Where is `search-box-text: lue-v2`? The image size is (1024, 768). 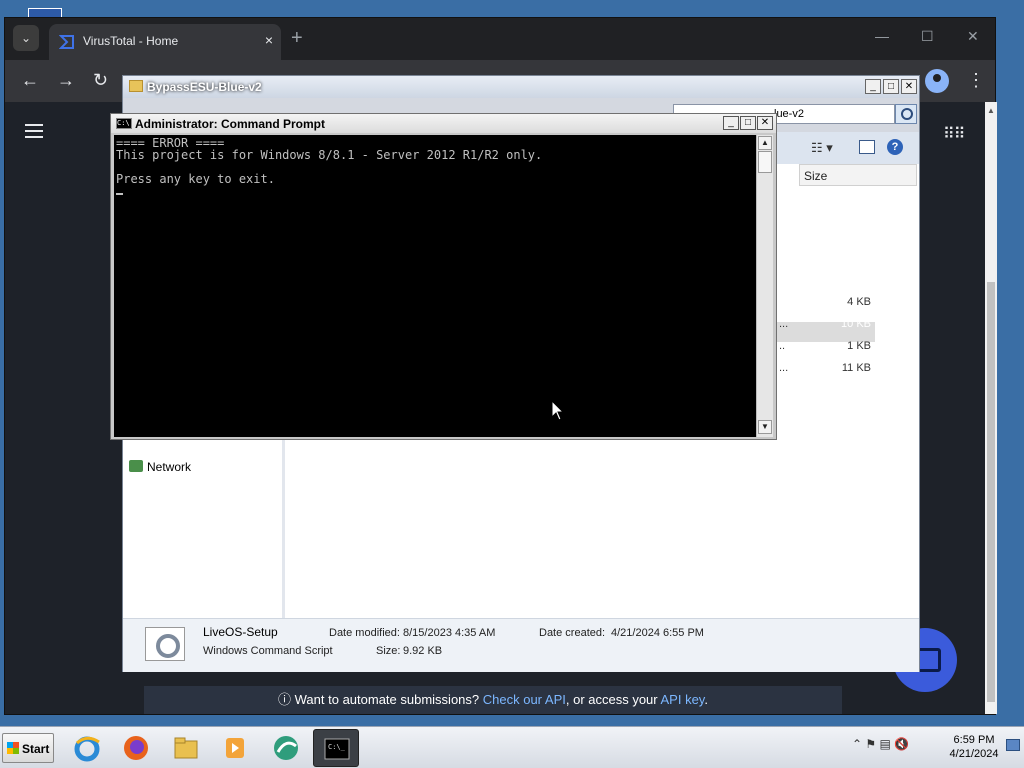
search-box-text: lue-v2 is located at coordinates (789, 114).